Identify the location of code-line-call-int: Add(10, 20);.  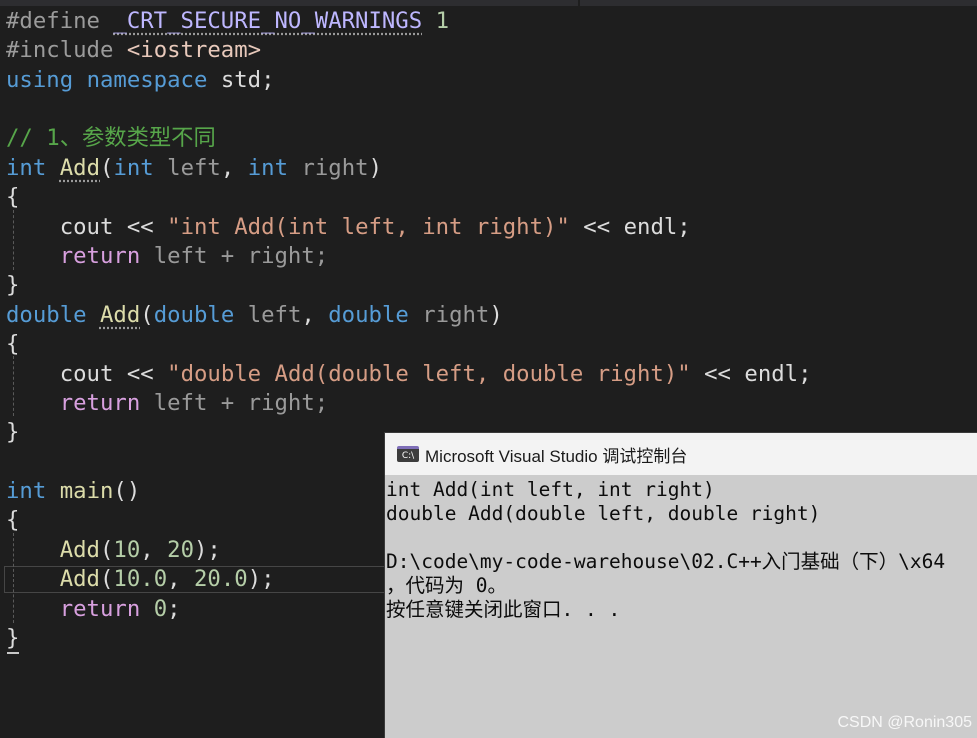
(140, 550).